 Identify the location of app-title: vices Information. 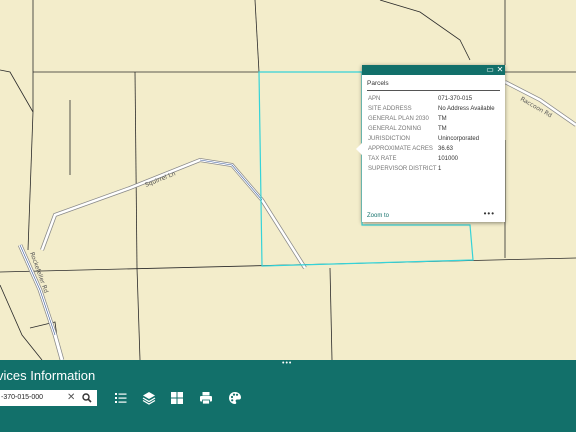
(48, 375).